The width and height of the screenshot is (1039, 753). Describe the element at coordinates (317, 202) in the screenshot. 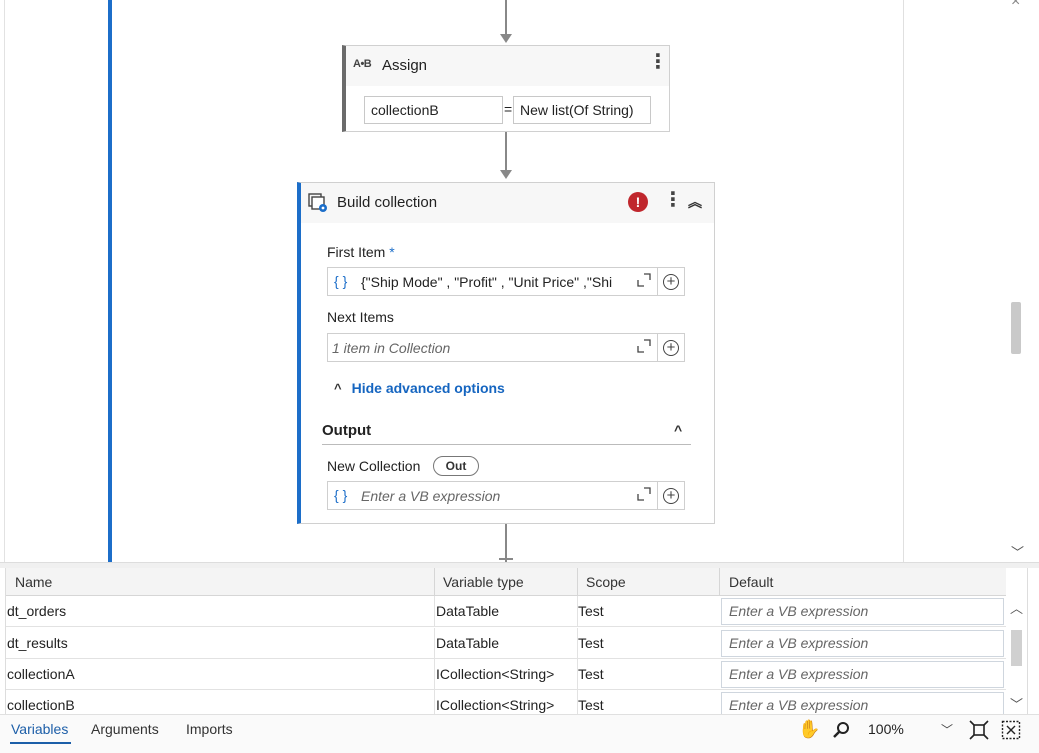

I see `collection-icon` at that location.